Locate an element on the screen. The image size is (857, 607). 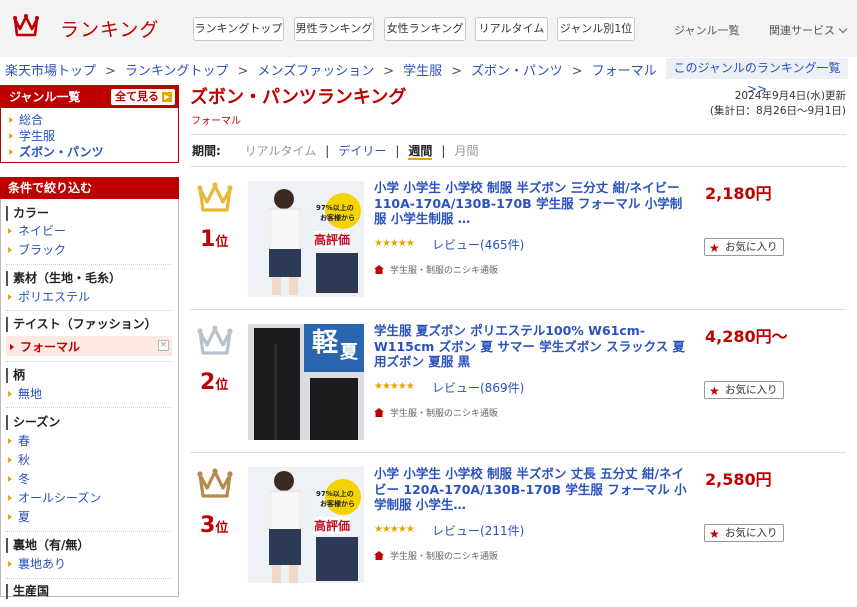
nav-realtime: リアルタイム is located at coordinates (511, 29).